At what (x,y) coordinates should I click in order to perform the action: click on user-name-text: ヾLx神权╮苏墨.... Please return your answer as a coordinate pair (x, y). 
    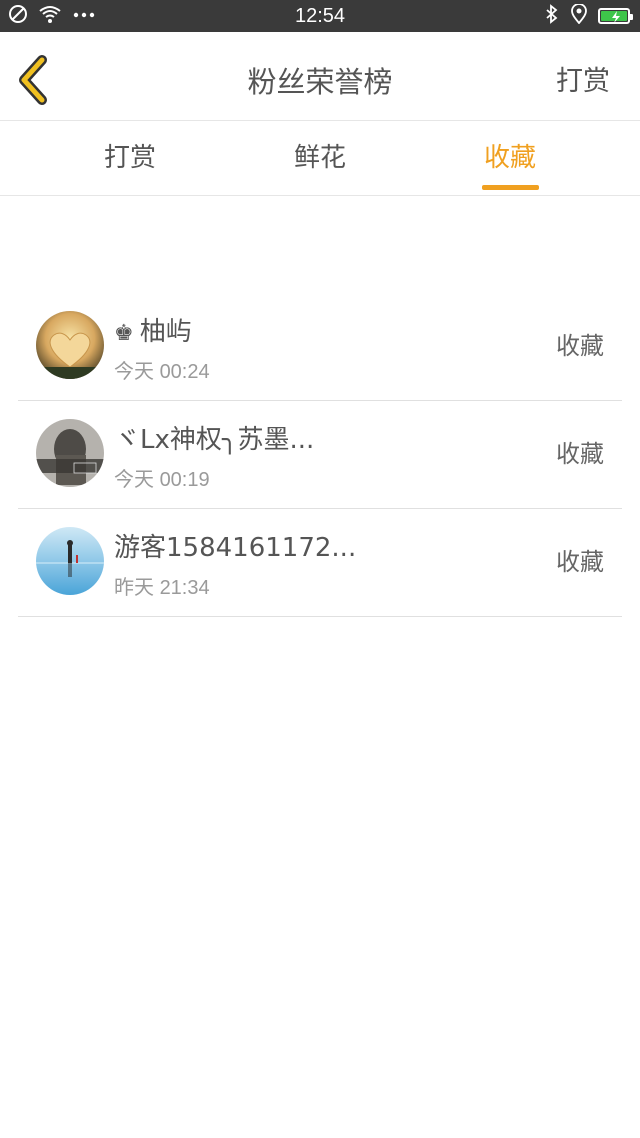
    Looking at the image, I should click on (214, 440).